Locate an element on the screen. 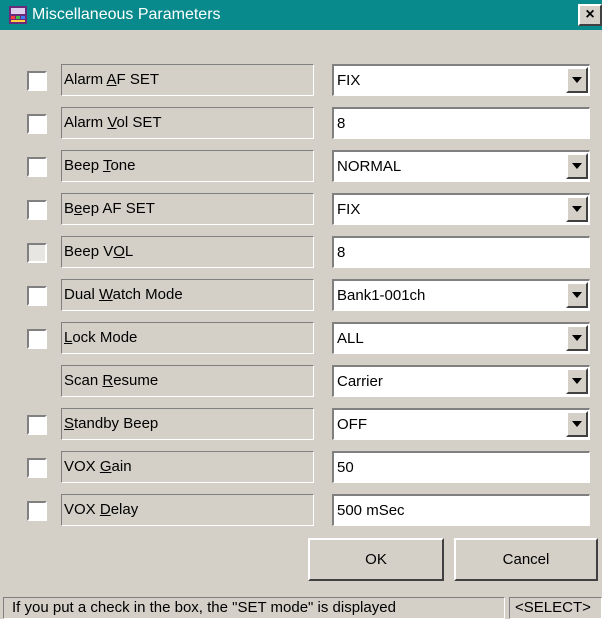 The height and width of the screenshot is (619, 602). vox-gain-input: 50 is located at coordinates (461, 467).